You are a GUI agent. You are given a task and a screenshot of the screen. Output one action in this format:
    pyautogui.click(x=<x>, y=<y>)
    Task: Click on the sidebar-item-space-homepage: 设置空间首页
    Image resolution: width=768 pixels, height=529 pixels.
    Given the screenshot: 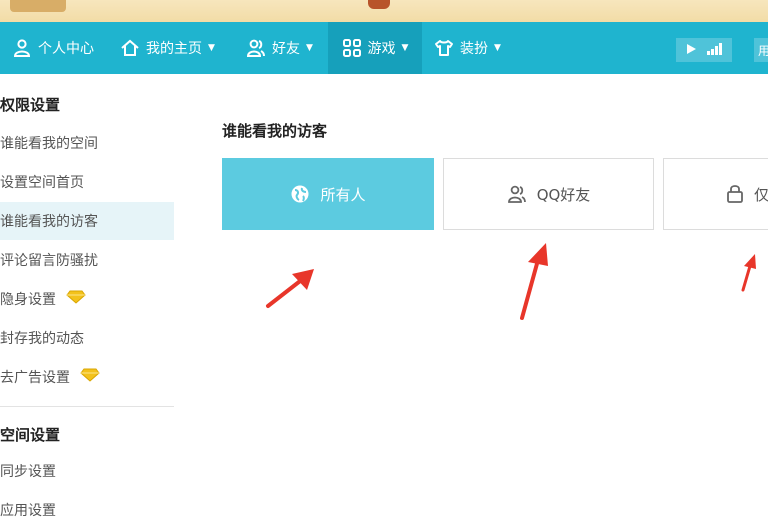 What is the action you would take?
    pyautogui.click(x=87, y=182)
    